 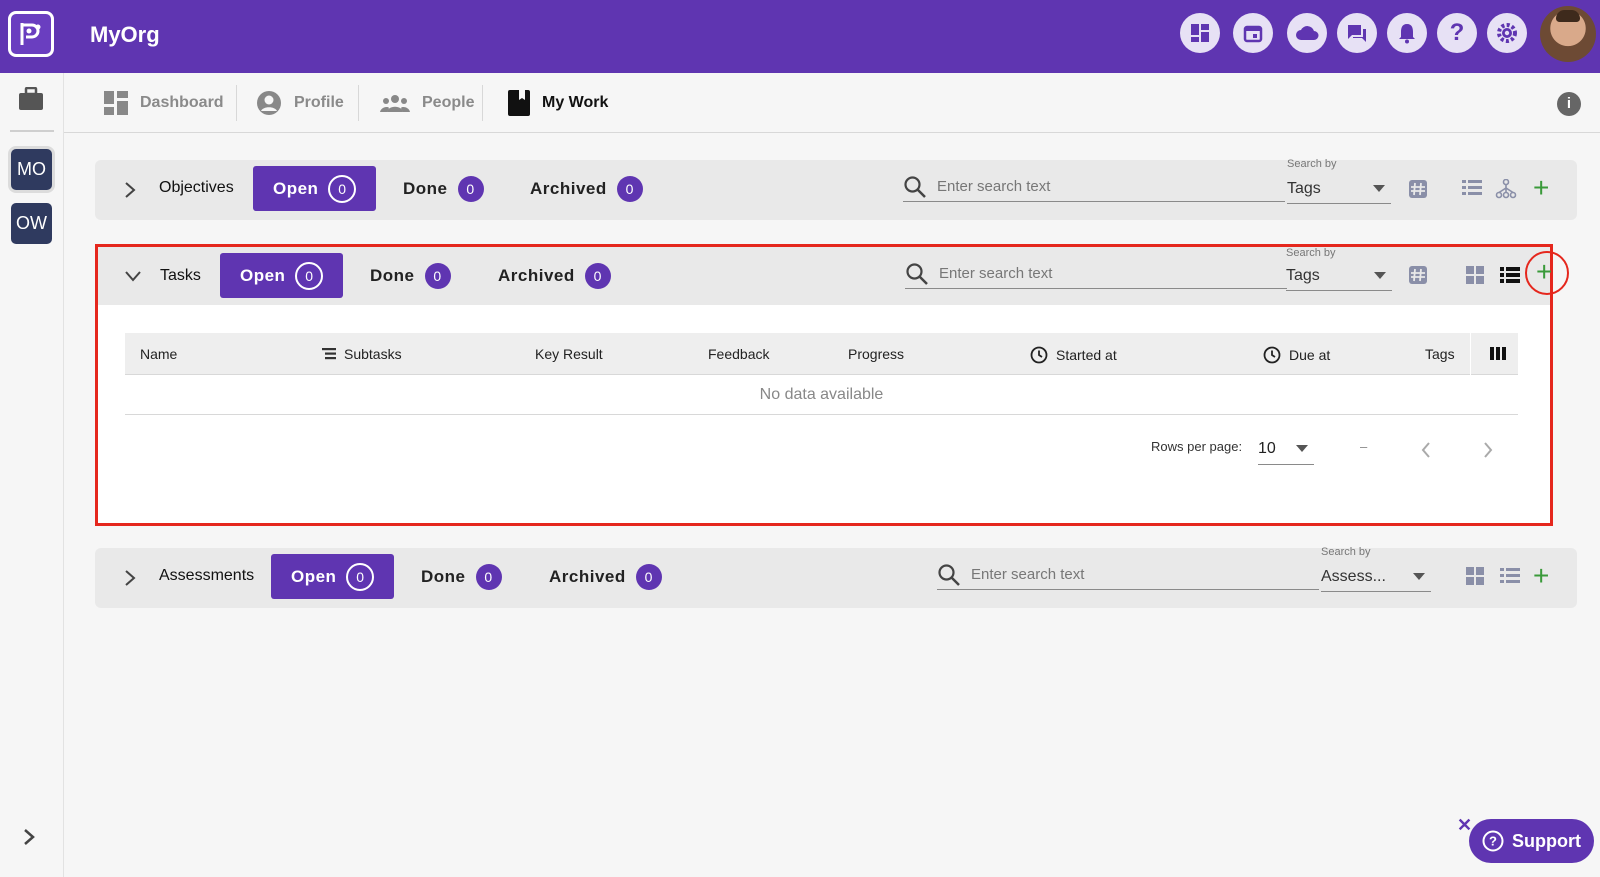 I want to click on assessments-tab-open: Open 0, so click(x=333, y=576).